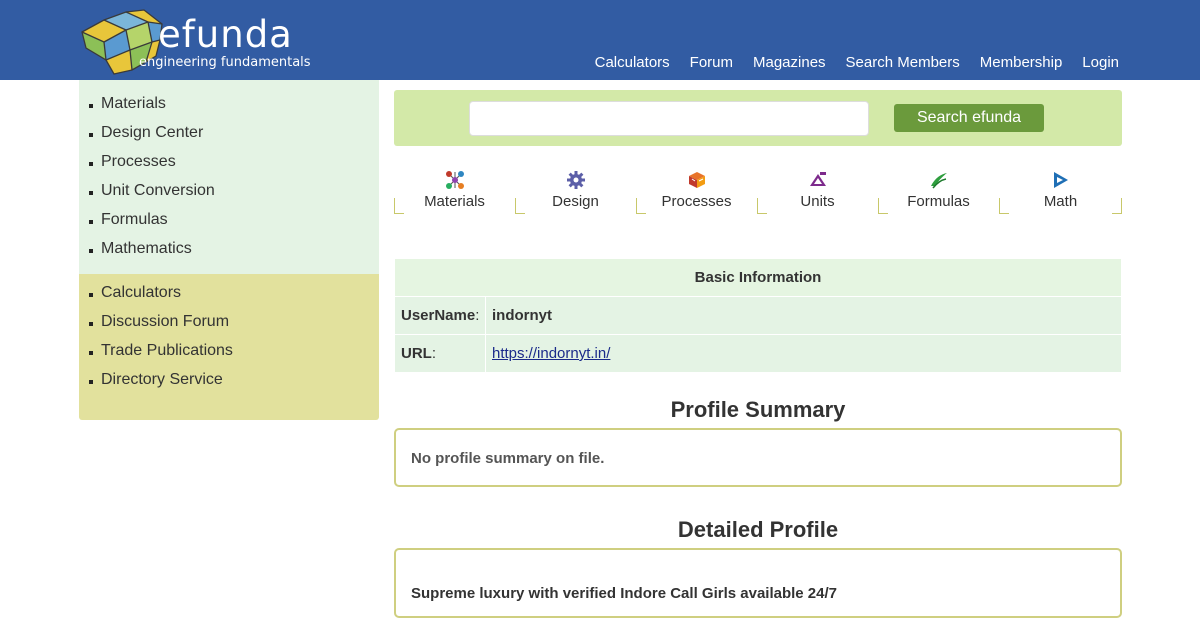 The height and width of the screenshot is (618, 1200). Describe the element at coordinates (225, 62) in the screenshot. I see `logo-tagline: engineering fundamentals` at that location.